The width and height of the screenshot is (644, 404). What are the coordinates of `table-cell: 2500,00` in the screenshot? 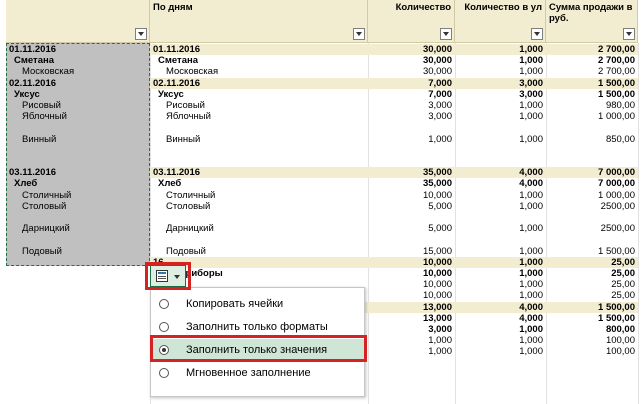 It's located at (592, 228).